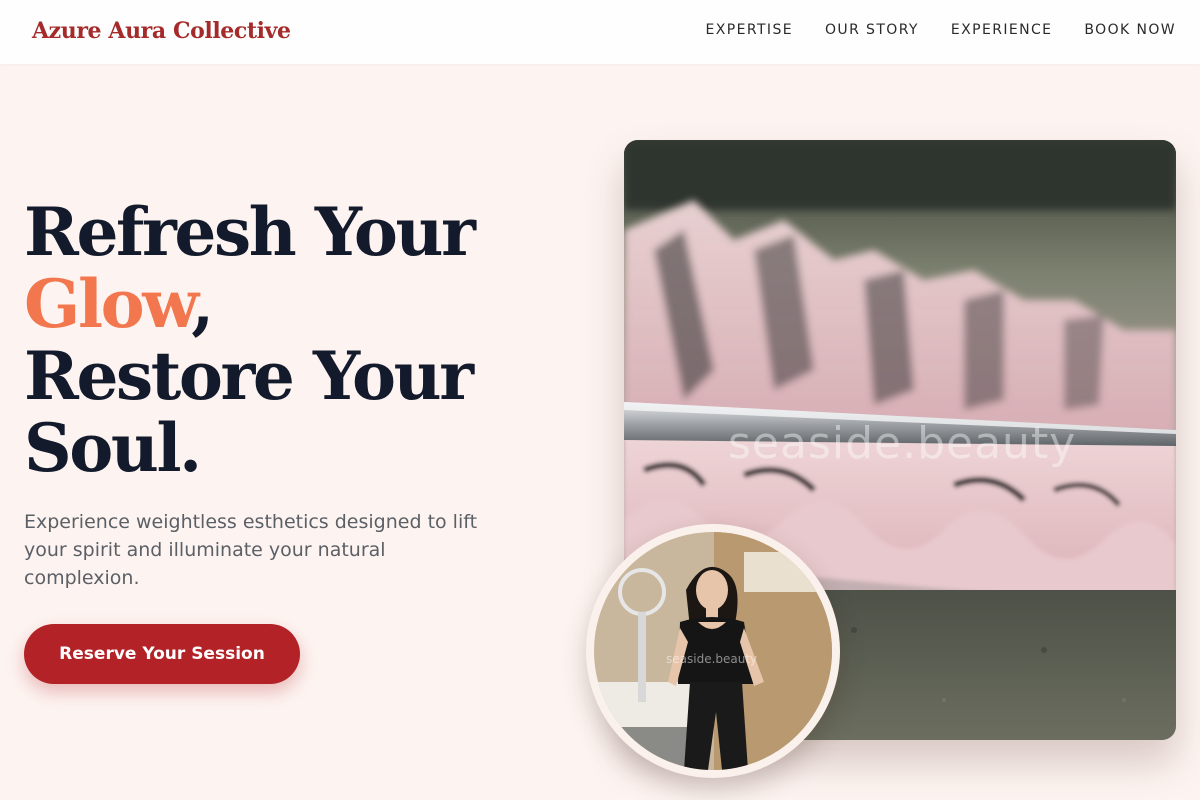  Describe the element at coordinates (902, 443) in the screenshot. I see `image-watermark: seaside.beauty` at that location.